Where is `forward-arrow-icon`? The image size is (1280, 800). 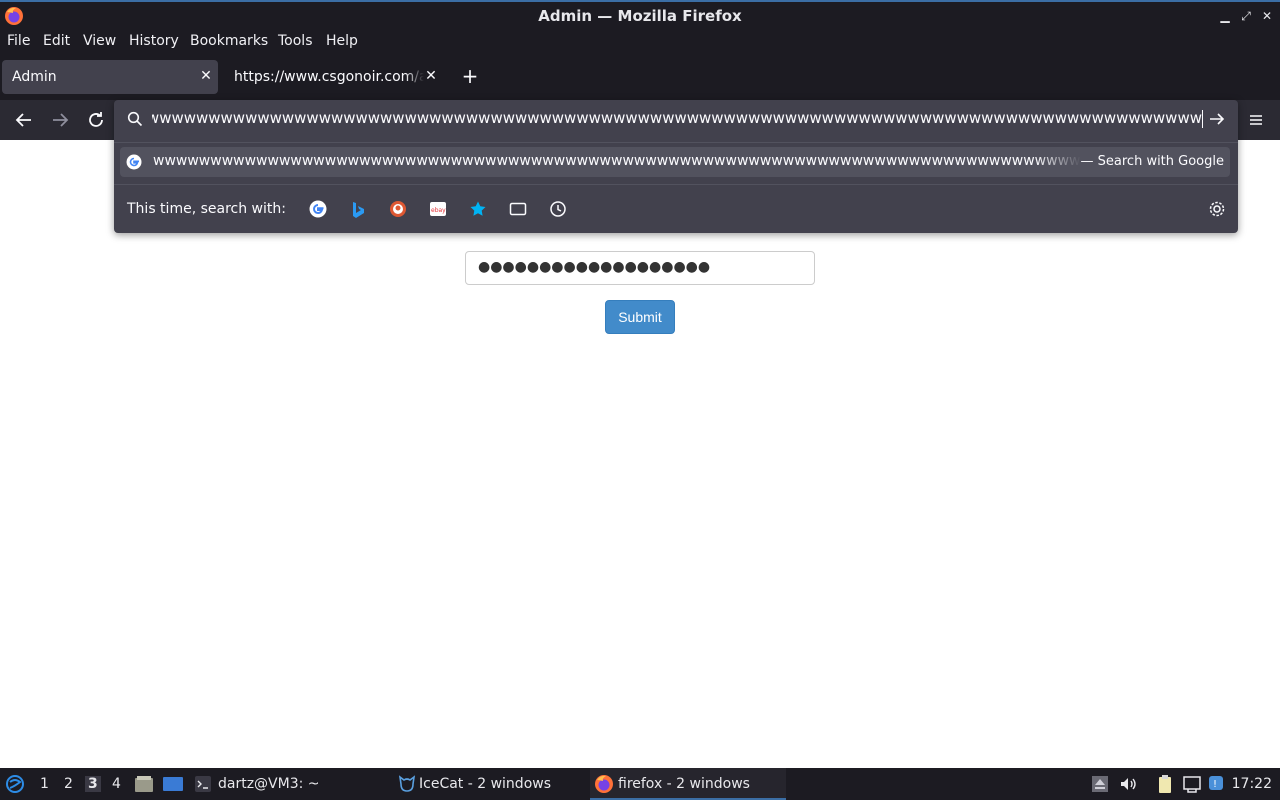 forward-arrow-icon is located at coordinates (61, 120).